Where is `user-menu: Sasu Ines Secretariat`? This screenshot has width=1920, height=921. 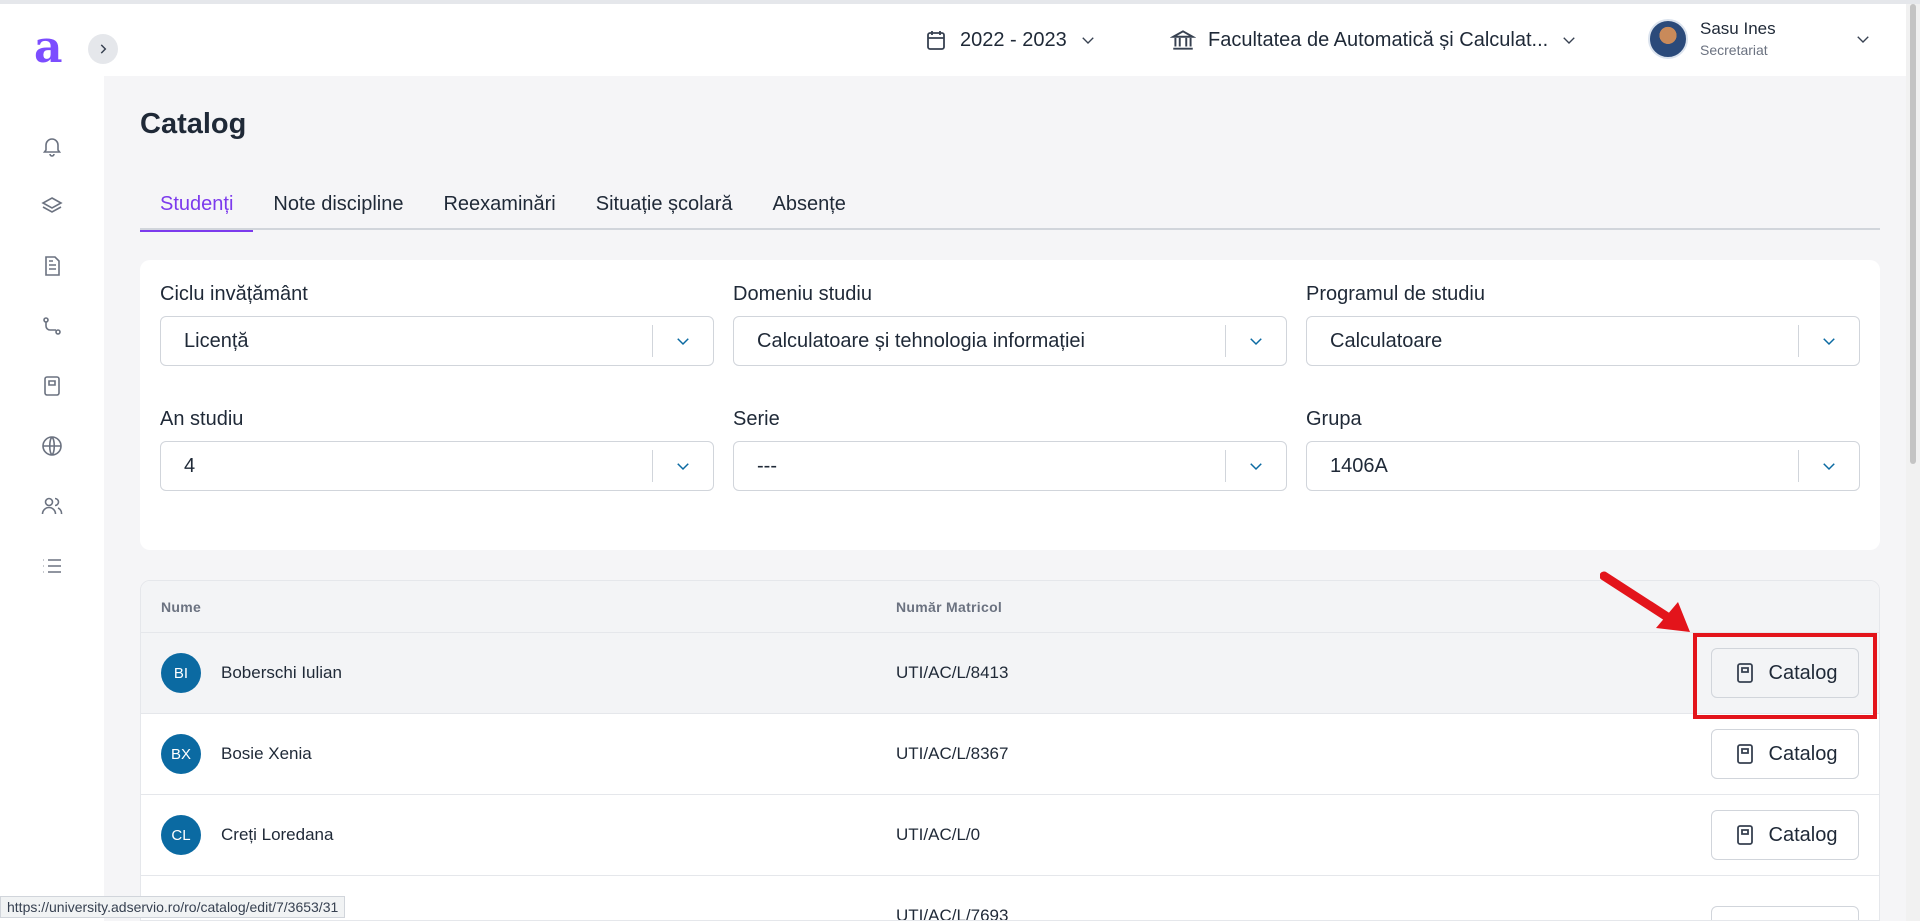
user-menu: Sasu Ines Secretariat is located at coordinates (1760, 39).